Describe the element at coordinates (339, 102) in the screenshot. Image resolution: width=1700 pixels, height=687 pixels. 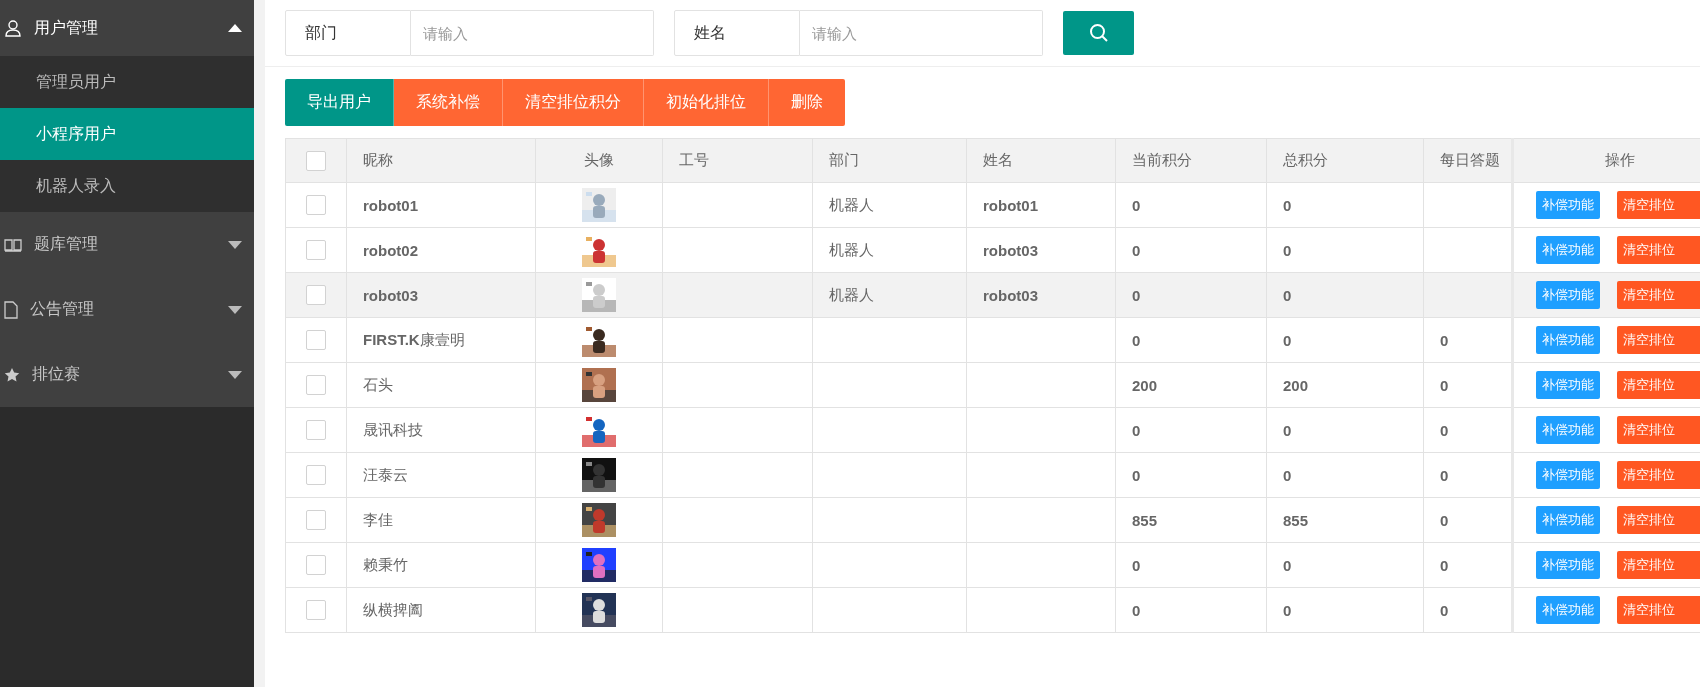
I see `toolbar-button: 导出用户` at that location.